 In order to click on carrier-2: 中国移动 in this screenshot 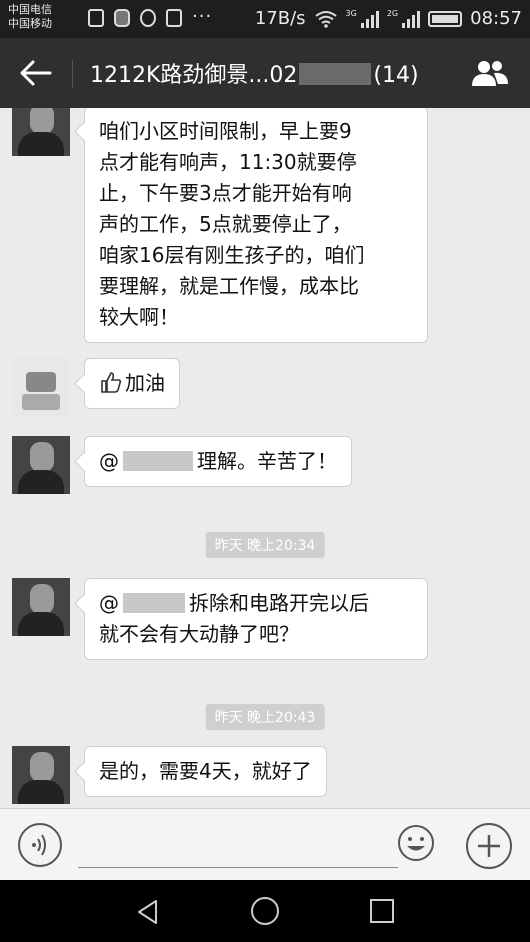, I will do `click(30, 23)`.